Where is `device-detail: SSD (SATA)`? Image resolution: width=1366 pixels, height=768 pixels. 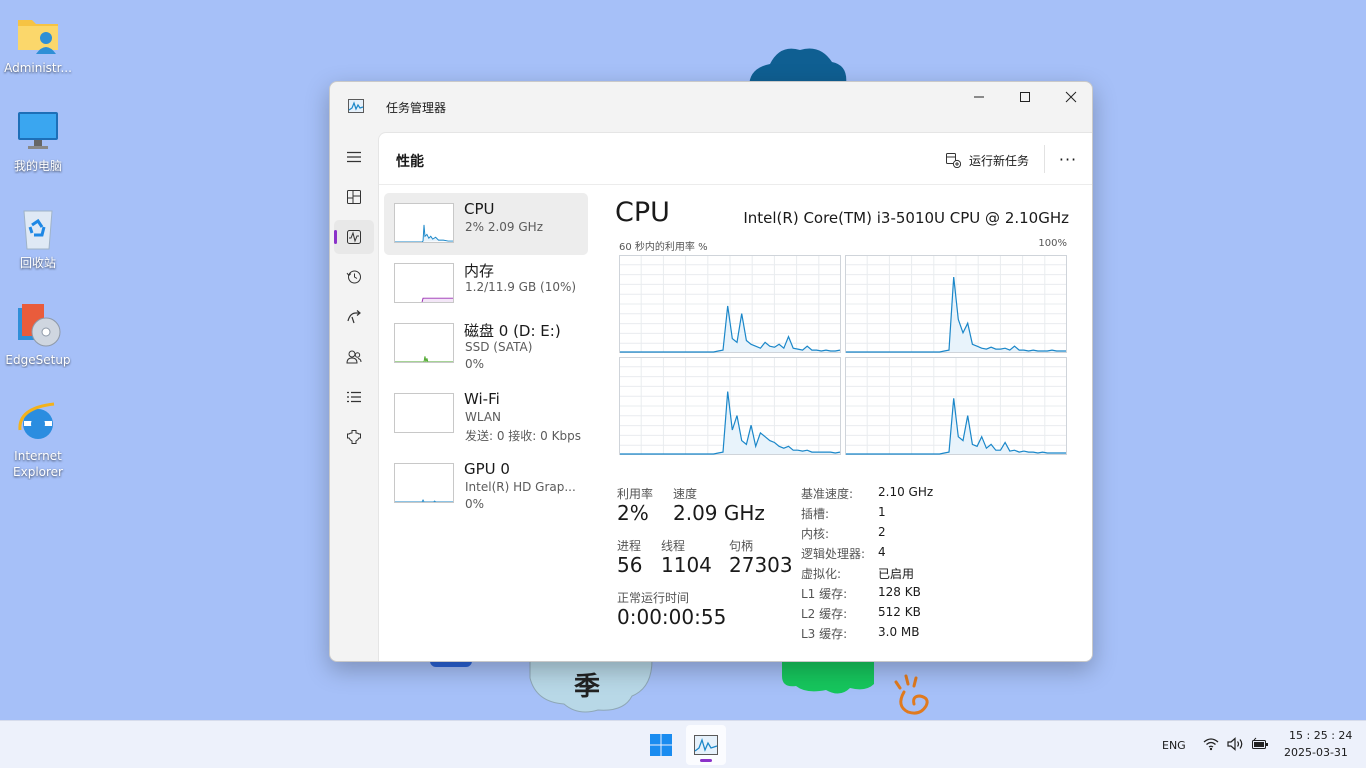 device-detail: SSD (SATA) is located at coordinates (499, 347).